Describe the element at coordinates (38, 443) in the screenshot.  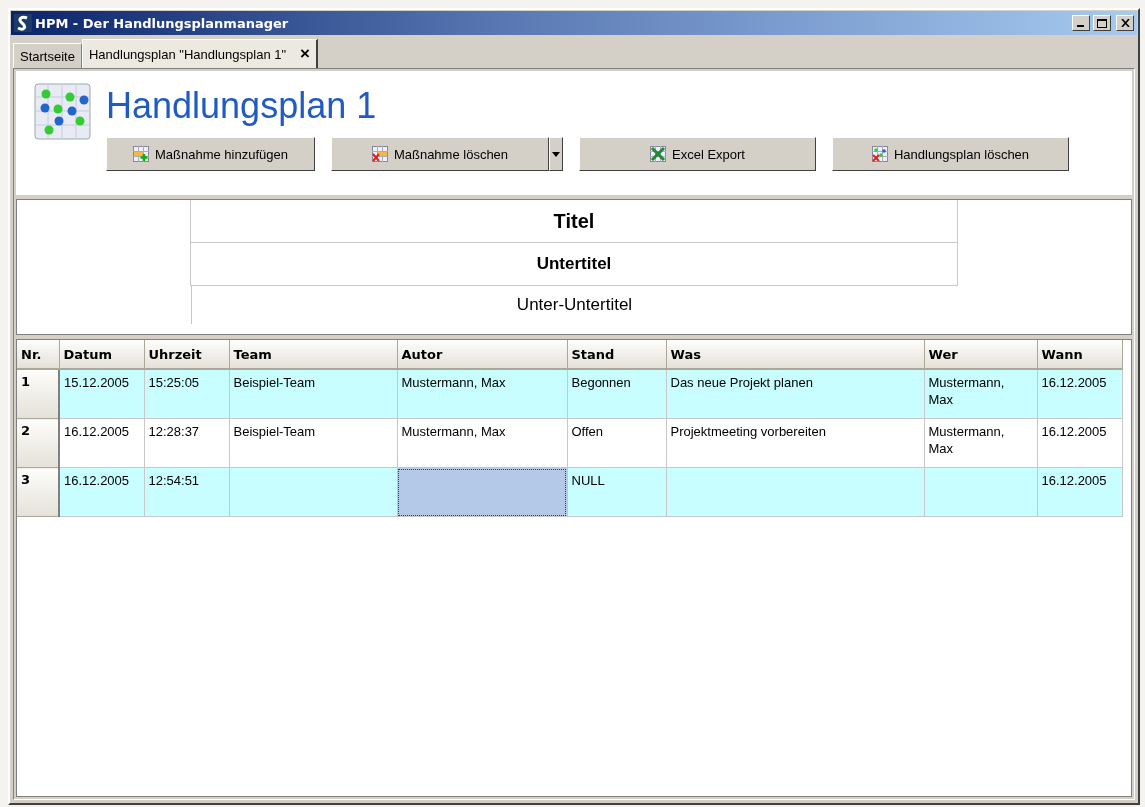
I see `row-header: 2` at that location.